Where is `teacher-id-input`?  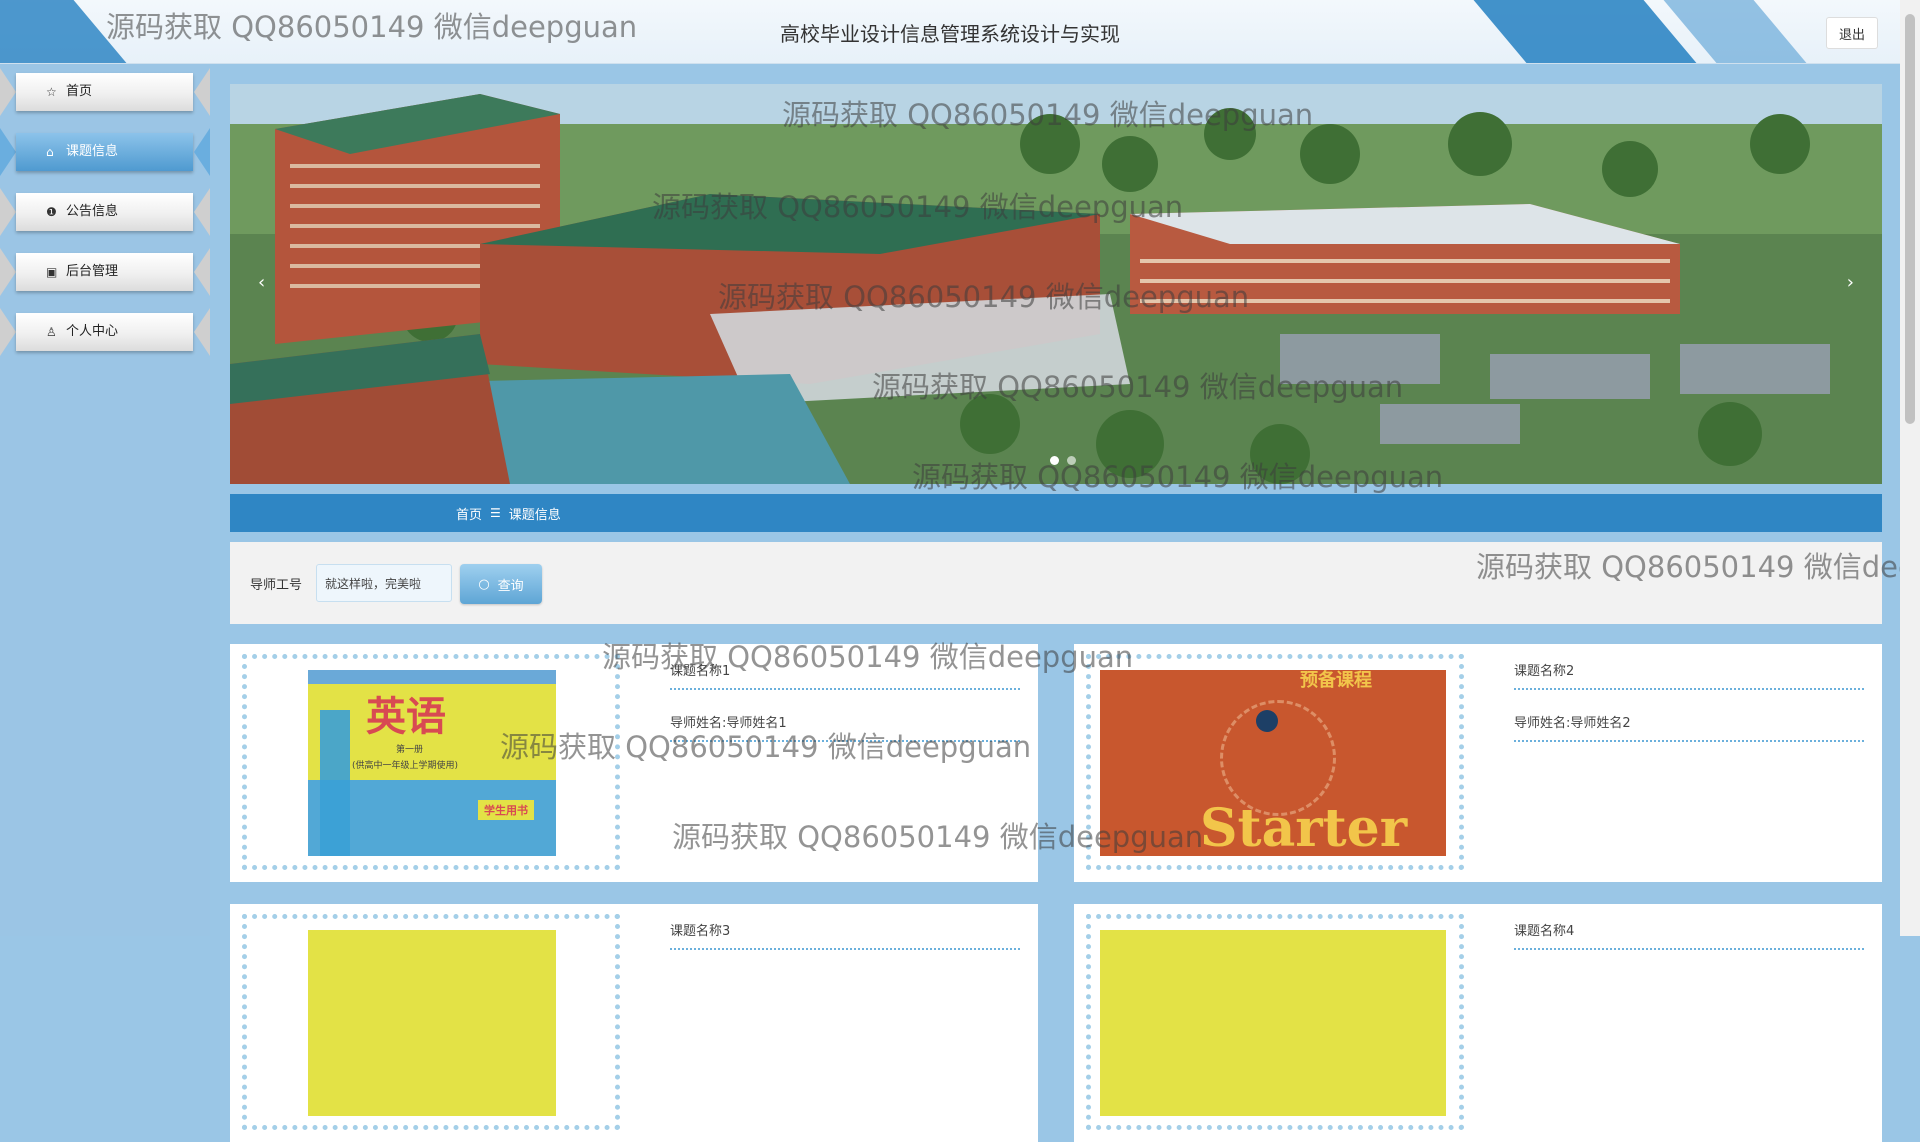 teacher-id-input is located at coordinates (384, 583).